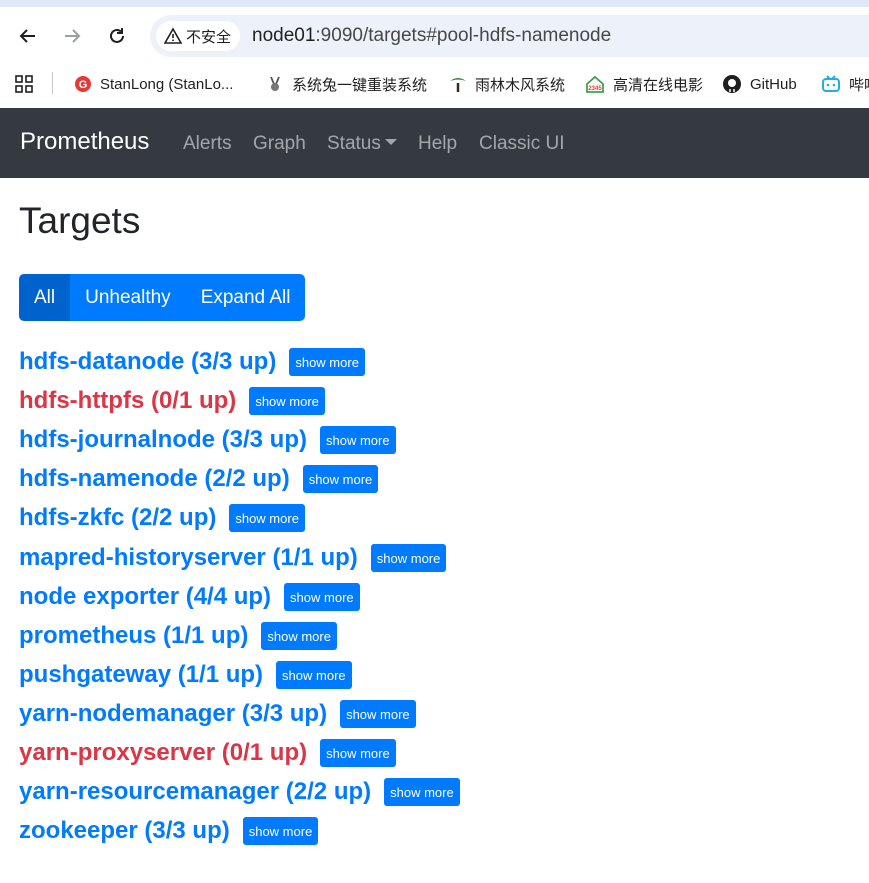  I want to click on stanlong-icon: G, so click(83, 84).